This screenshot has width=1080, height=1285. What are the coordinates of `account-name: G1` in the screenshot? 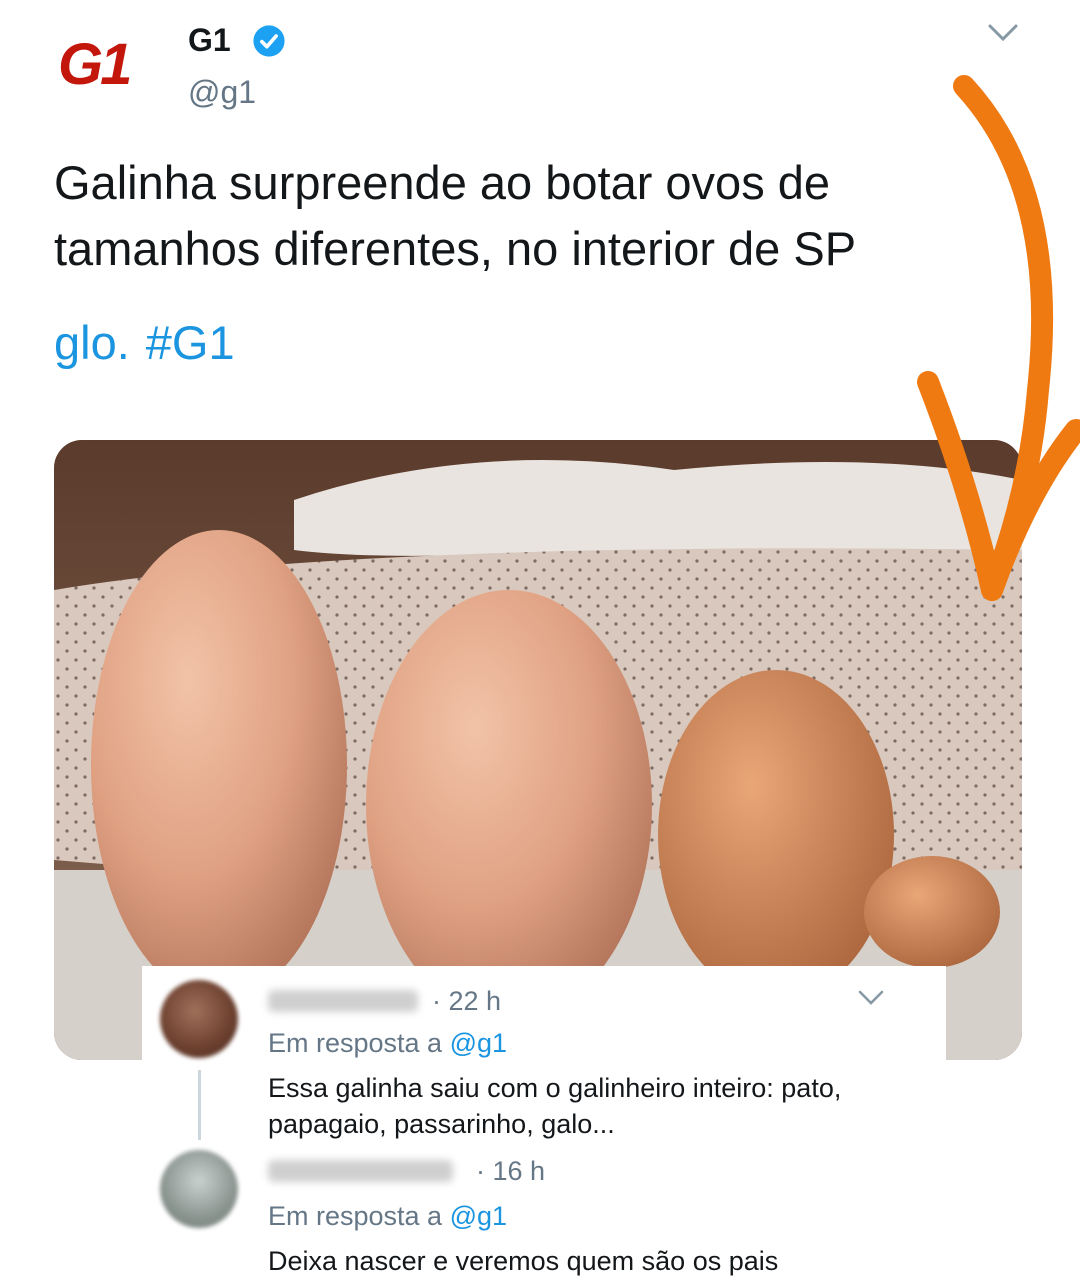 It's located at (209, 40).